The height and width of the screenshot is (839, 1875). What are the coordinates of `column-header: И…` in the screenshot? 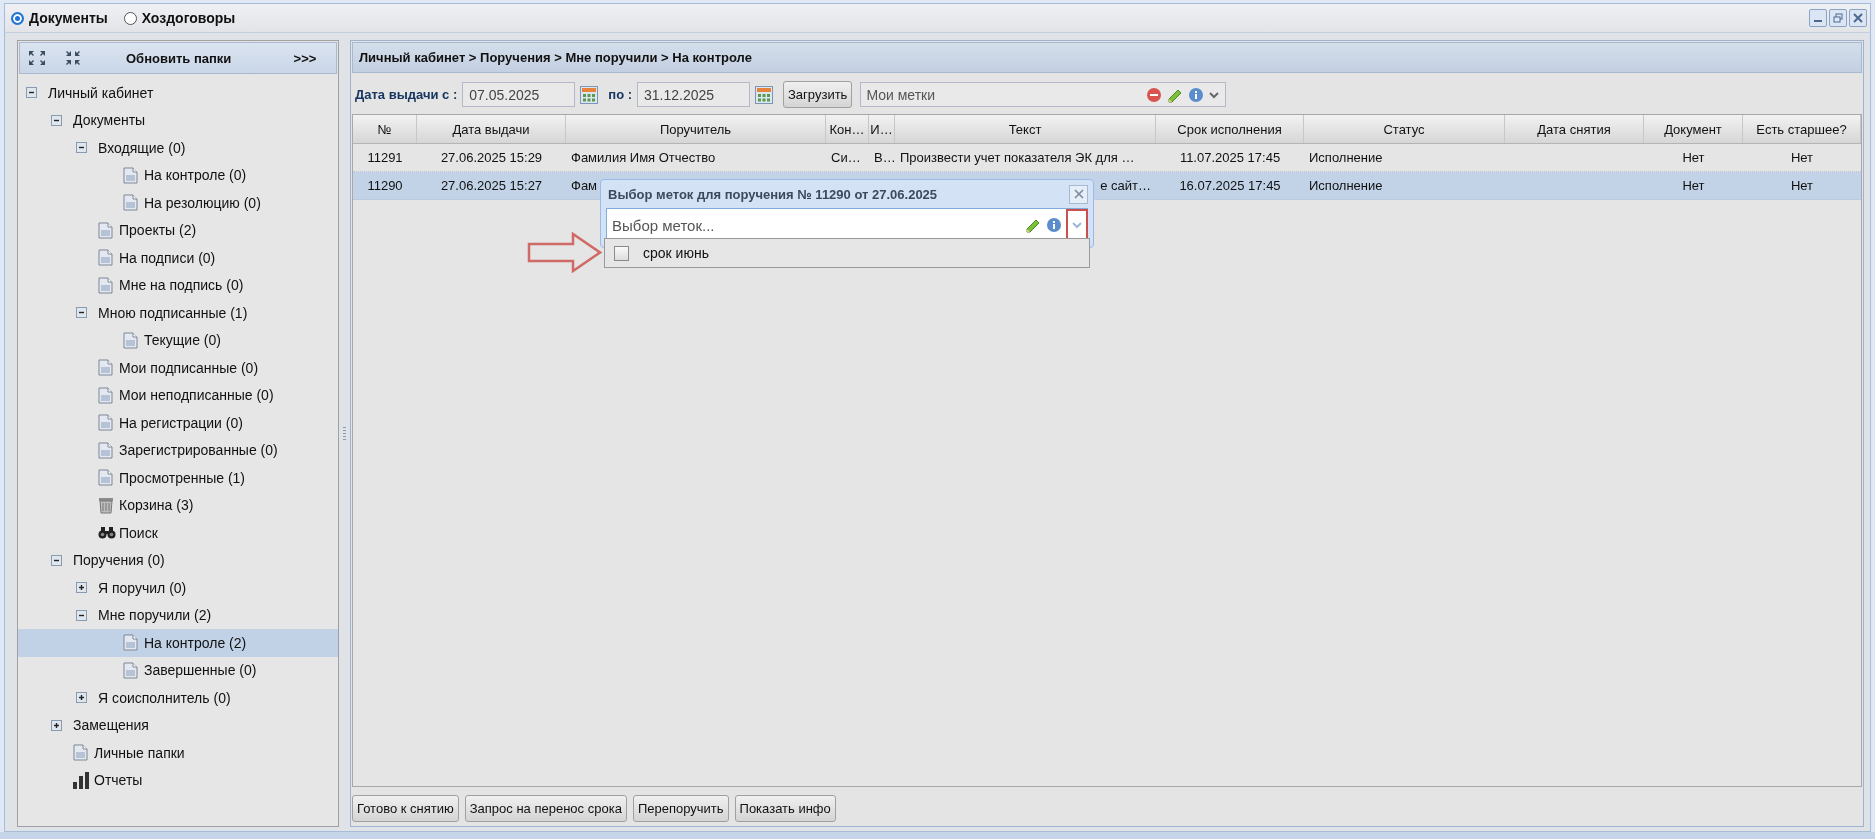 It's located at (882, 129).